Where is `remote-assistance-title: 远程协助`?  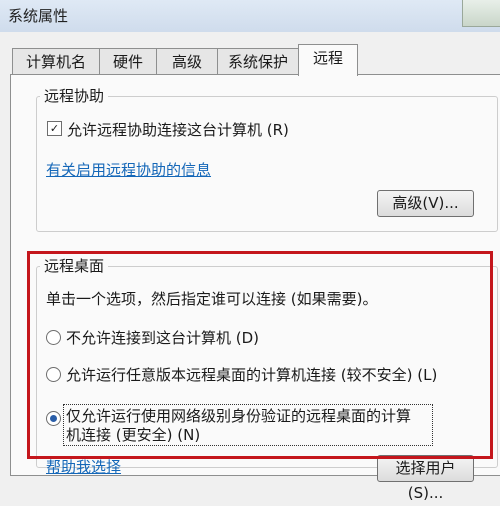 remote-assistance-title: 远程协助 is located at coordinates (74, 95).